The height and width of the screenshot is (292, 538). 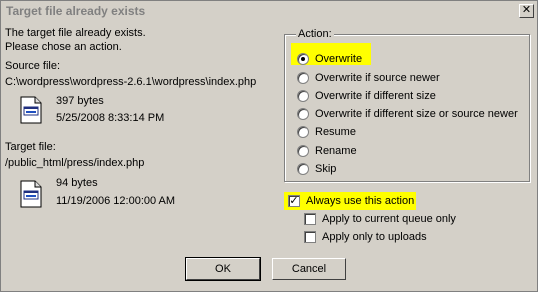 What do you see at coordinates (303, 78) in the screenshot?
I see `radio-overwrite-if-newer-control` at bounding box center [303, 78].